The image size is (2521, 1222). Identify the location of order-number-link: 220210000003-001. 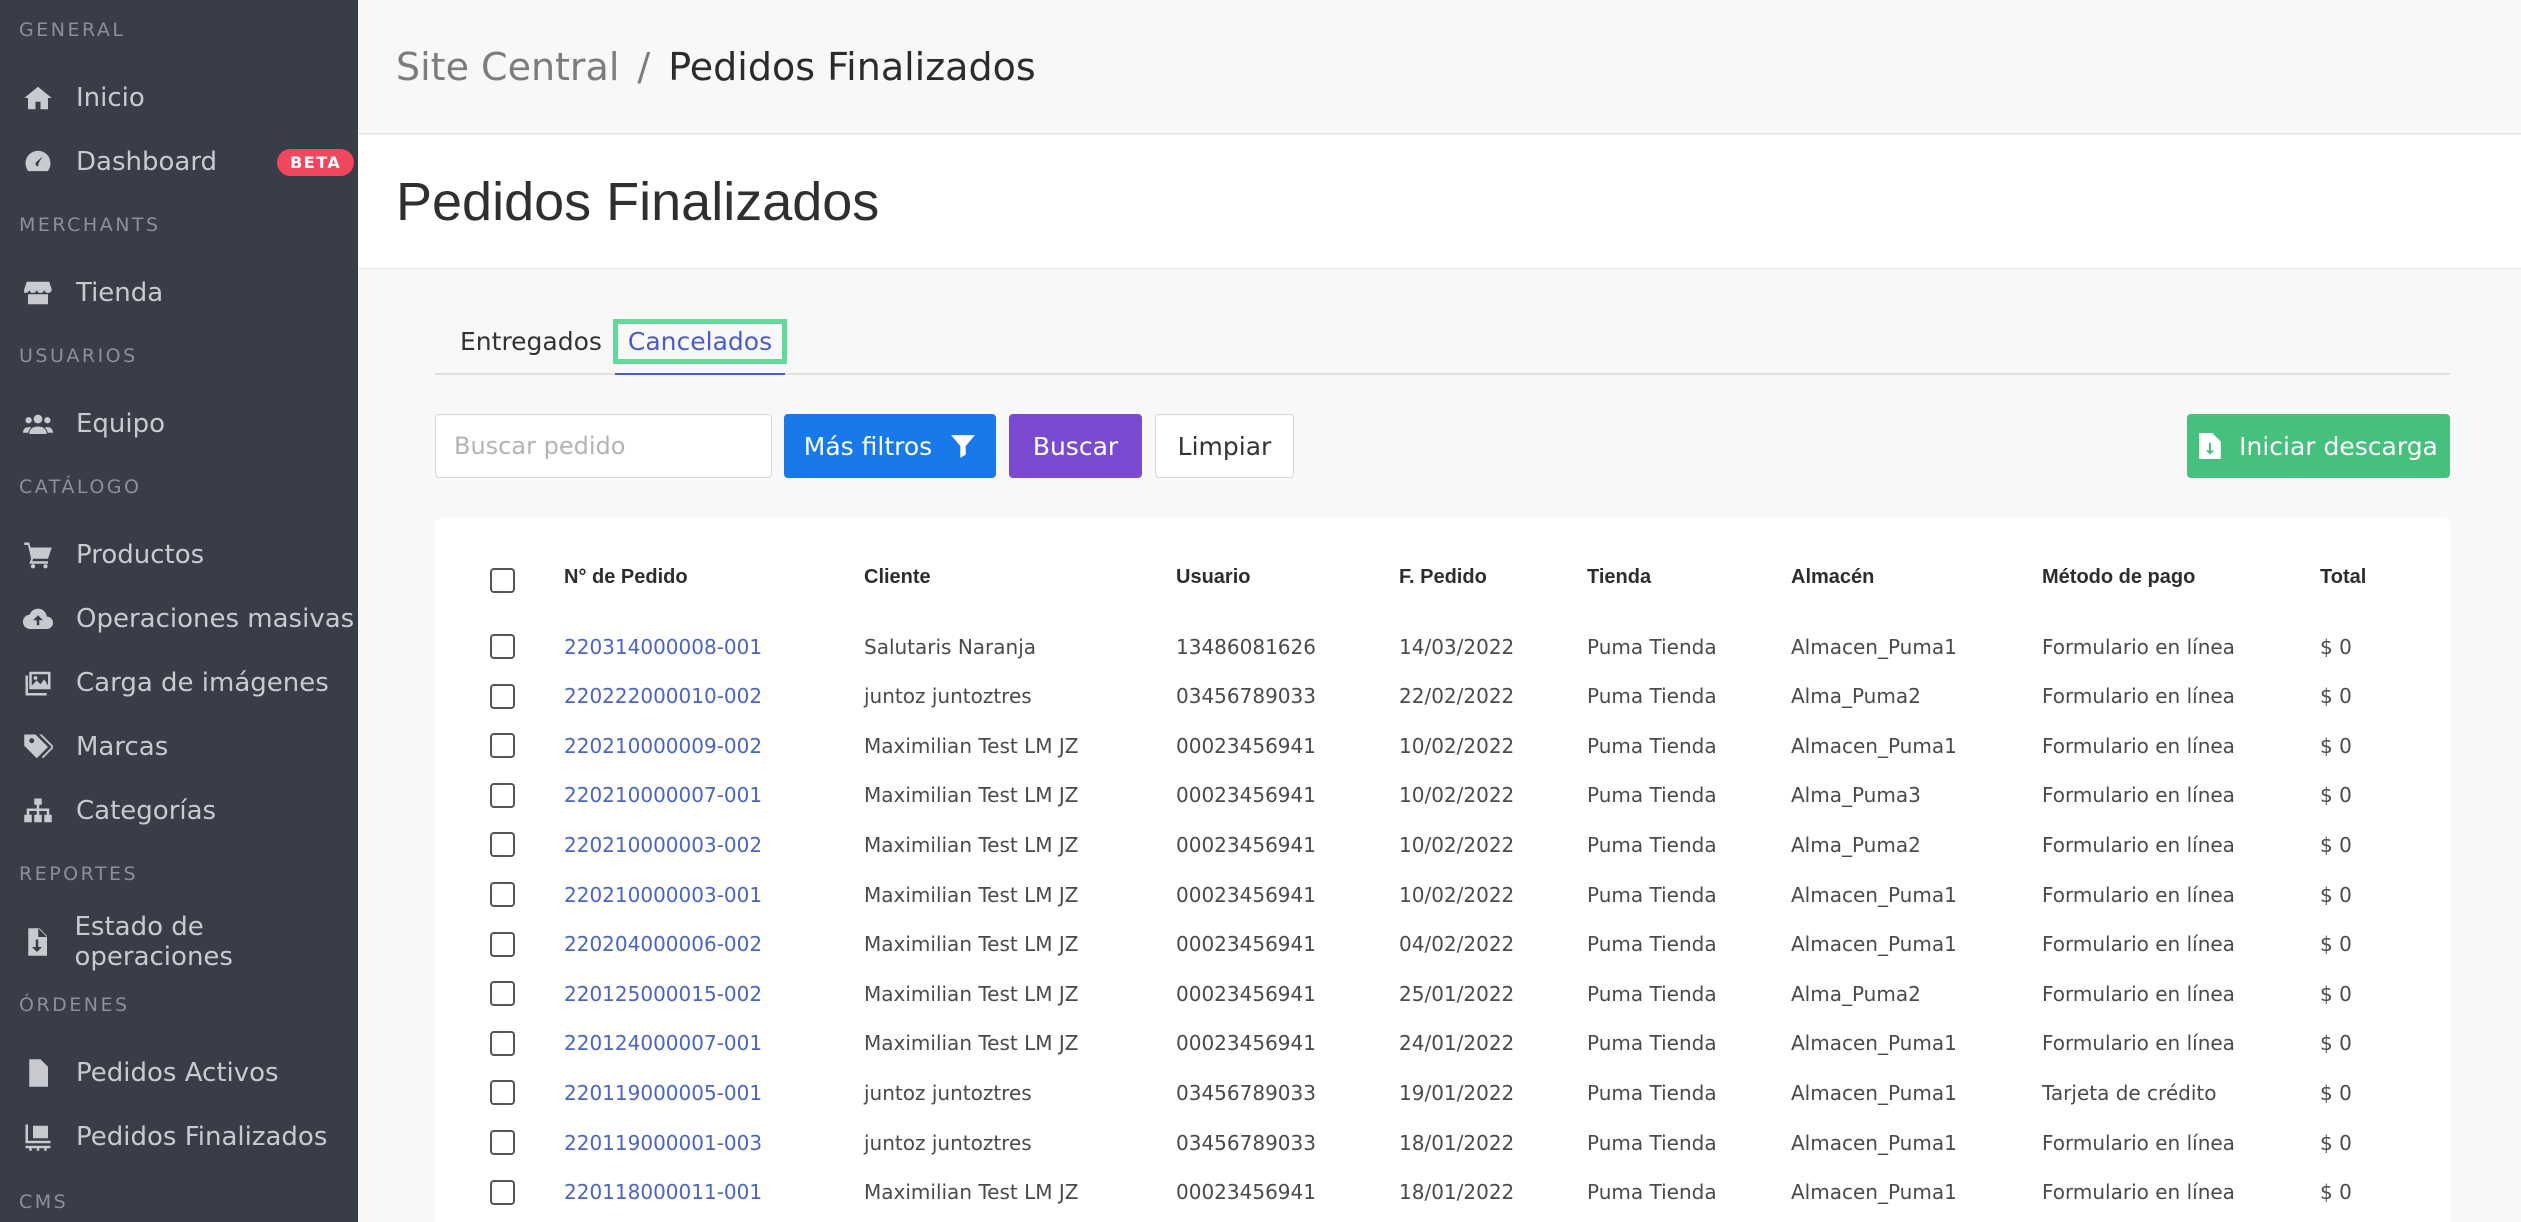
(663, 894).